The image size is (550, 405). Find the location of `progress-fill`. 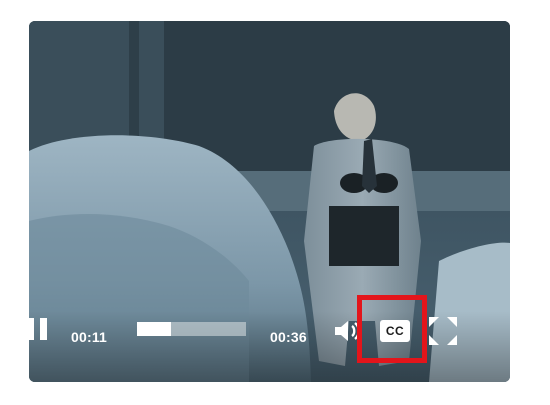

progress-fill is located at coordinates (154, 329).